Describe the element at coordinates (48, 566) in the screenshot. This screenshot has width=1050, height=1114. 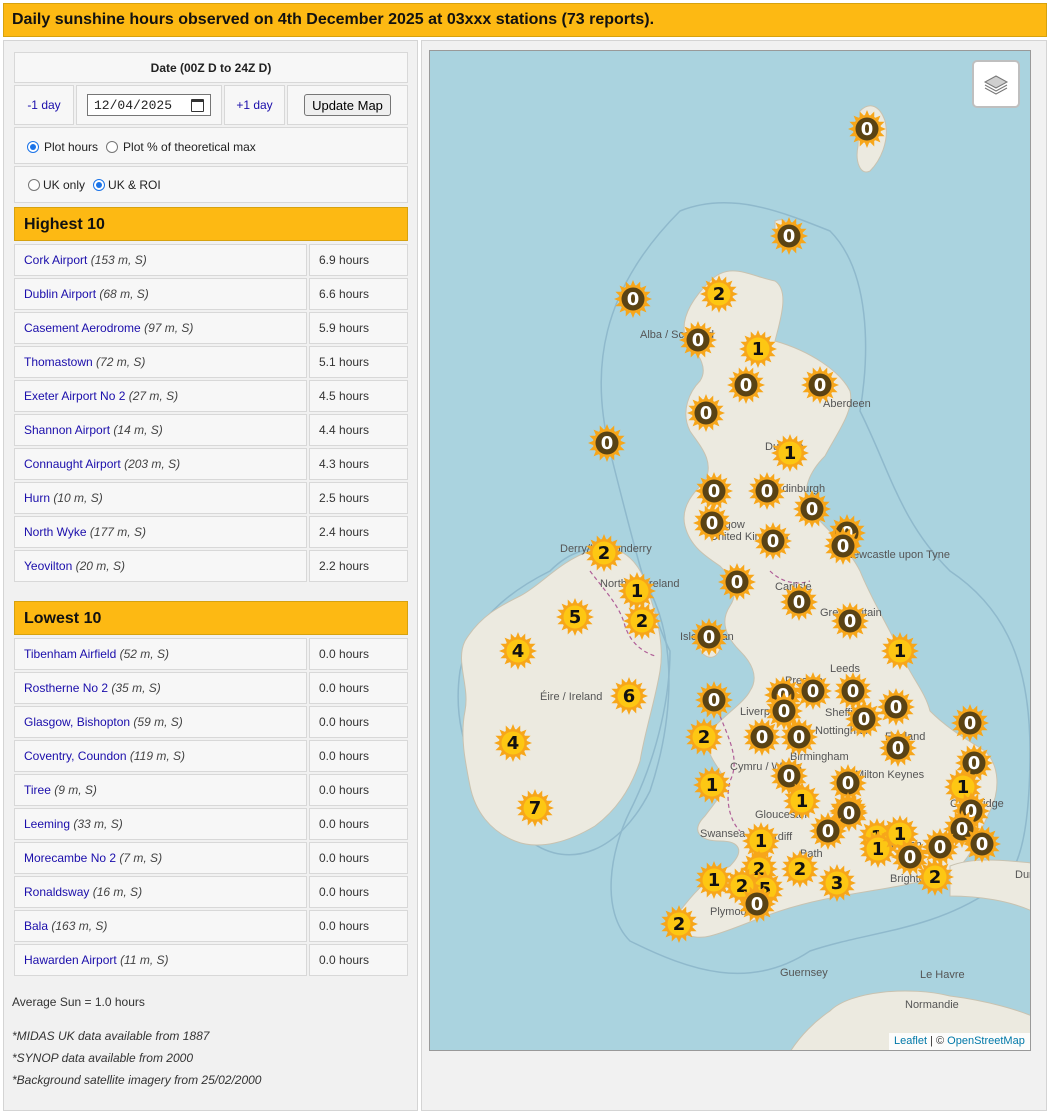
I see `station-link: Yeovilton` at that location.